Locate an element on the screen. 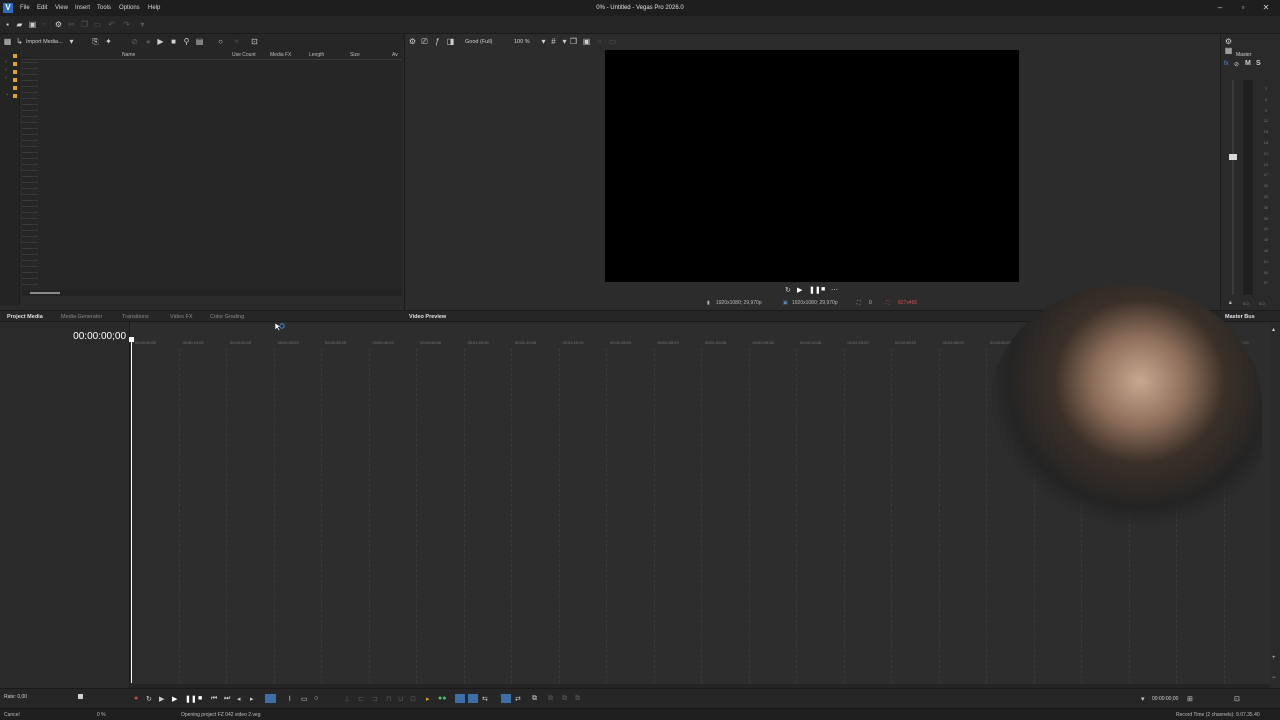  lock-envelopes-icon: ⊔ is located at coordinates (400, 699).